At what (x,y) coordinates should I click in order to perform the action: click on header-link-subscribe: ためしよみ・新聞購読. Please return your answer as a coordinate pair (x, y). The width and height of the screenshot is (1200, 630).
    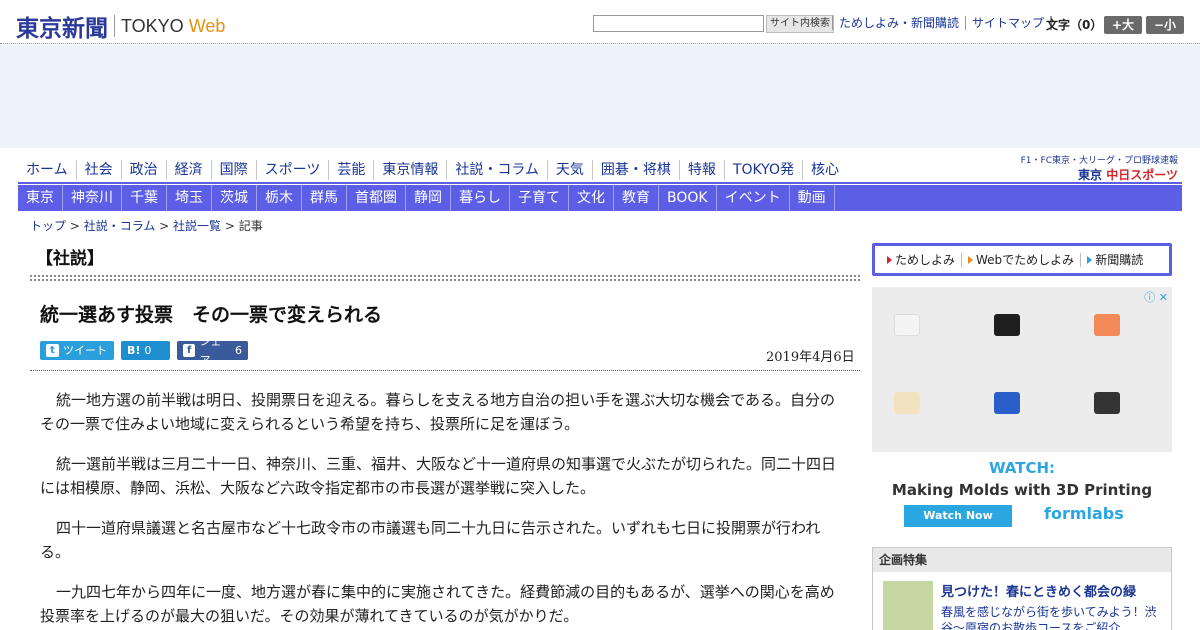
    Looking at the image, I should click on (898, 23).